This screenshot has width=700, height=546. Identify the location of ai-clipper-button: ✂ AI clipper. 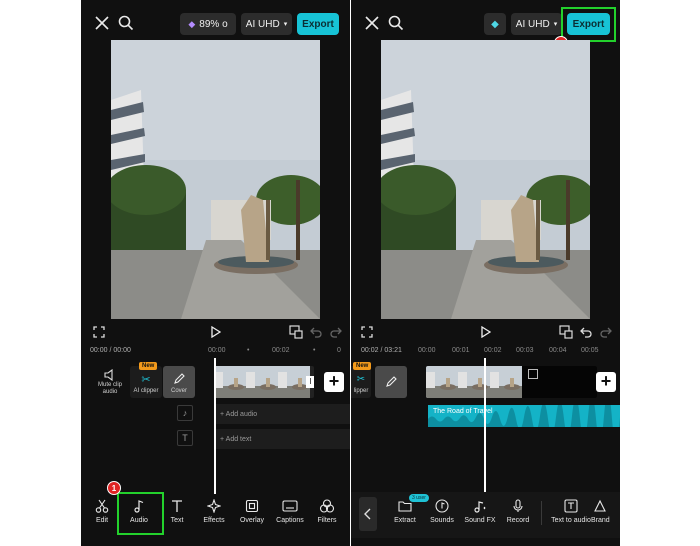
(146, 382).